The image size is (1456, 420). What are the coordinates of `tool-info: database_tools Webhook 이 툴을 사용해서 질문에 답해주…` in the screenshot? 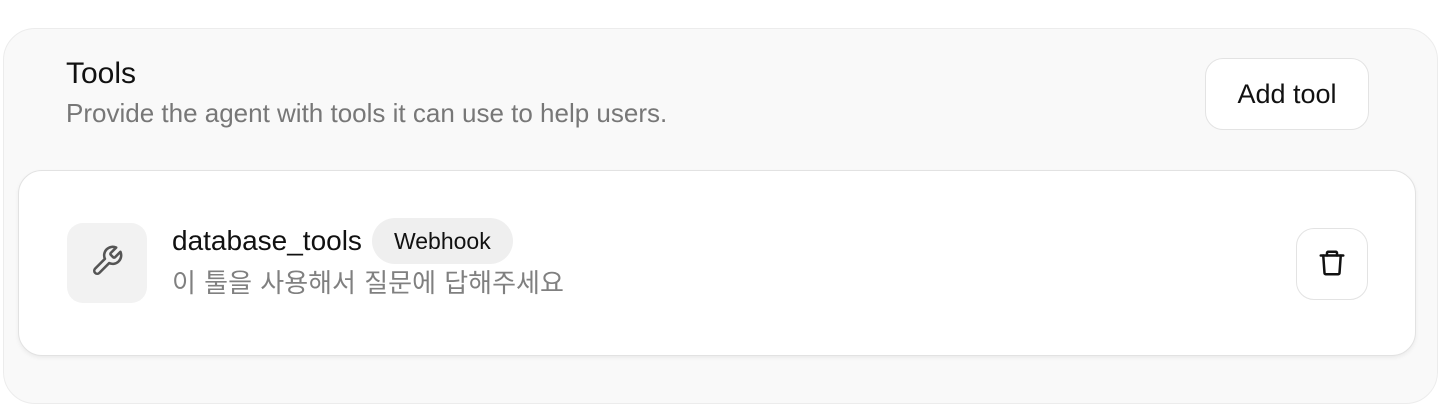 It's located at (368, 259).